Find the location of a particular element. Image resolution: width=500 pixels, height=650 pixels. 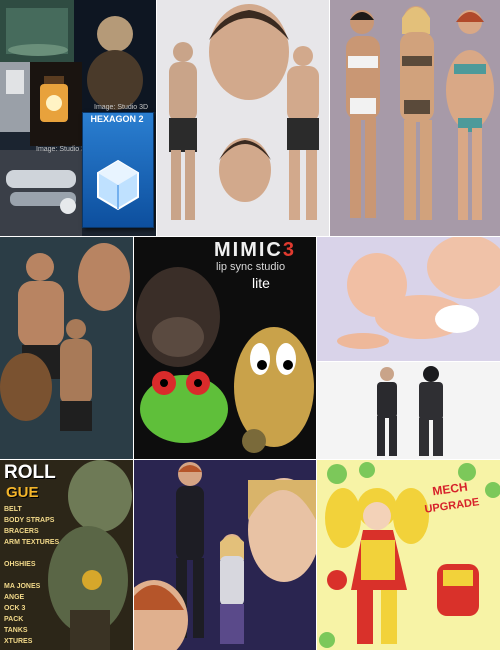

list-item: ARM TEXTURES is located at coordinates (32, 542).